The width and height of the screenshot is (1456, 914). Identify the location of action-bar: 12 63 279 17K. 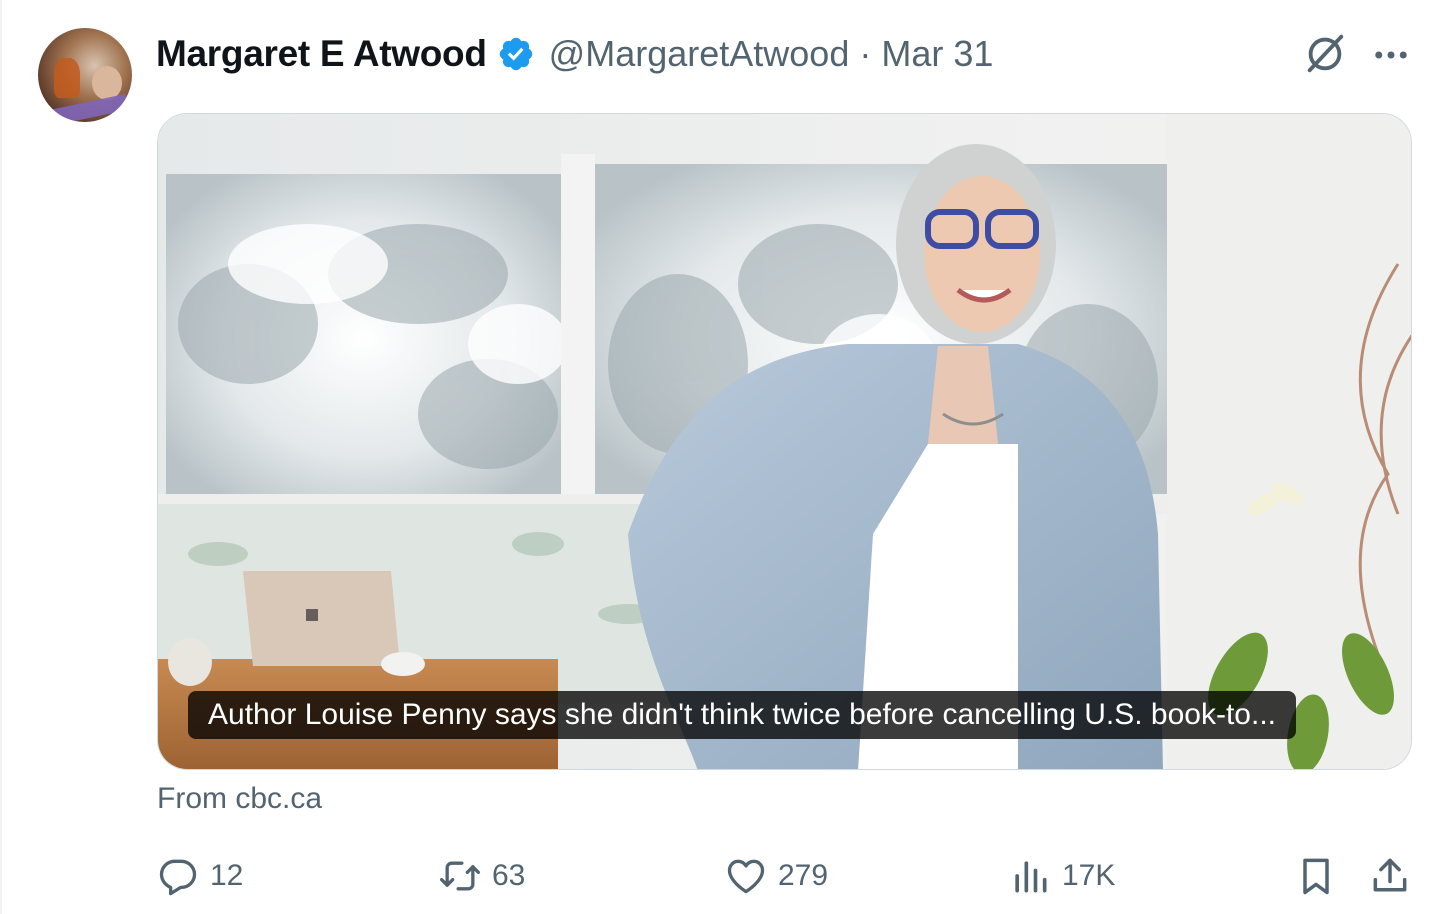
(786, 876).